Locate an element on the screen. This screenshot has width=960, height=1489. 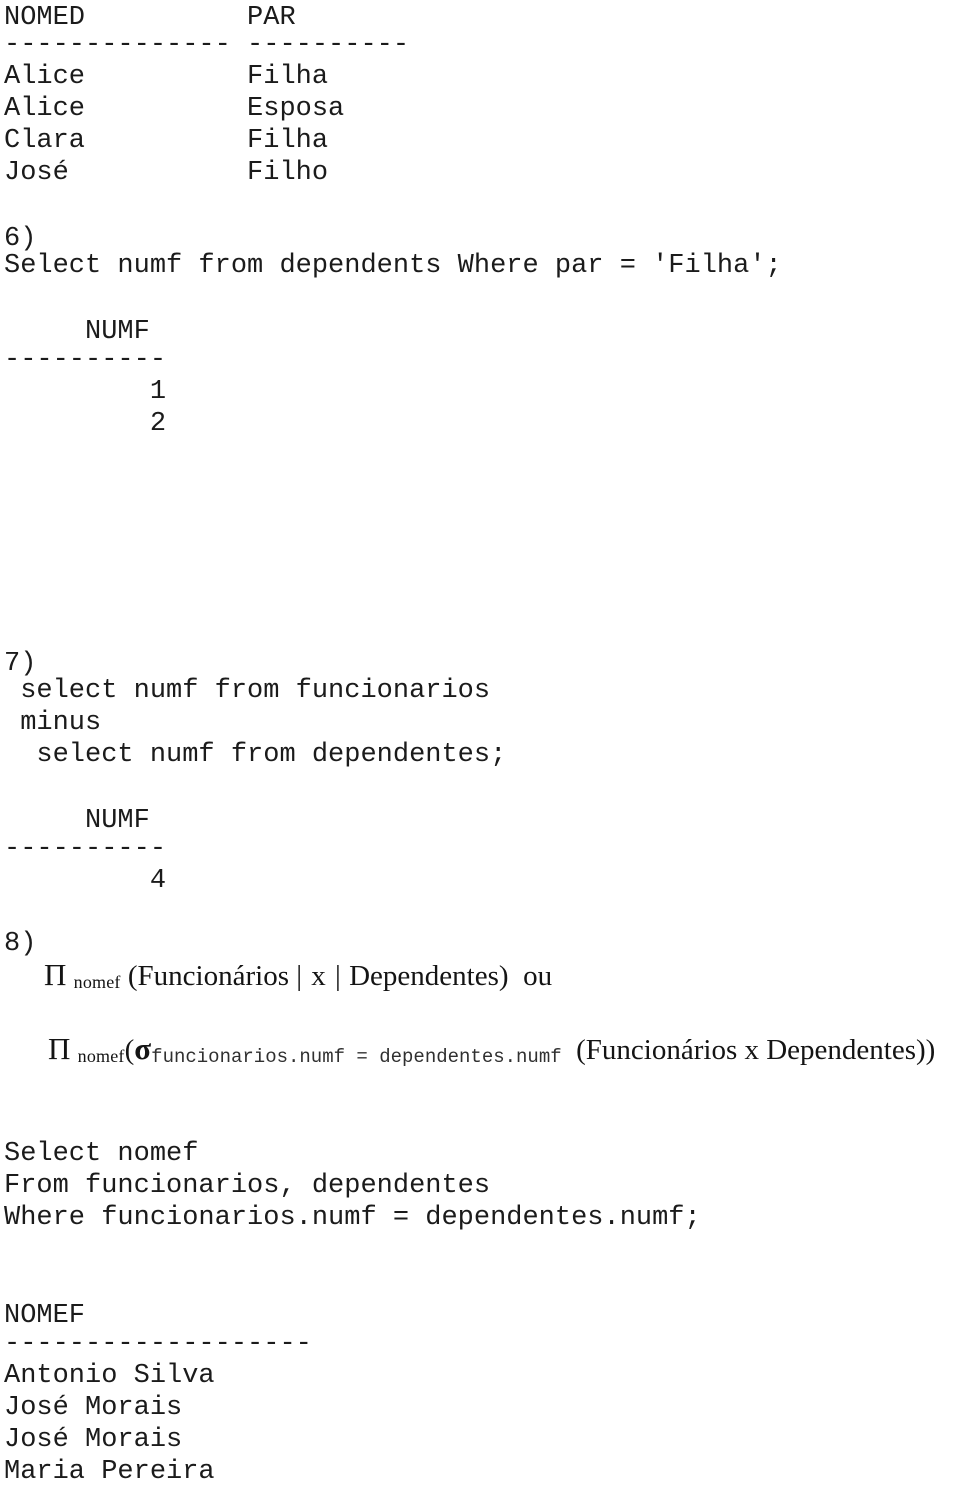
table-row: Antonio Silva is located at coordinates (109, 1376).